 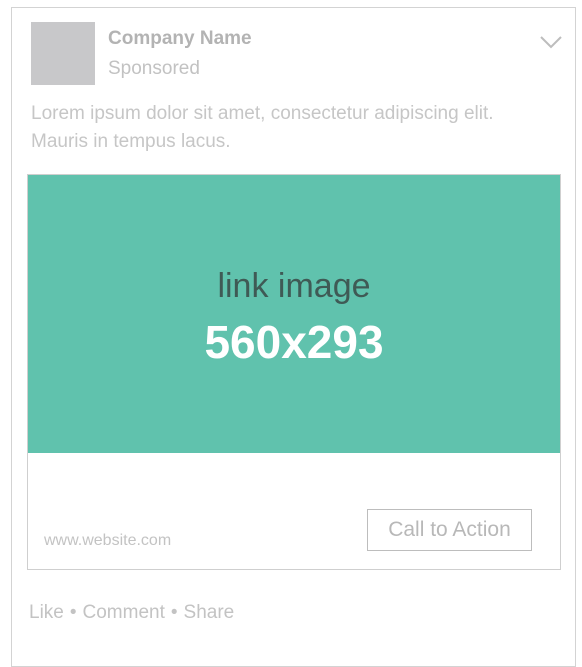 I want to click on company-name: Company Name, so click(x=180, y=39).